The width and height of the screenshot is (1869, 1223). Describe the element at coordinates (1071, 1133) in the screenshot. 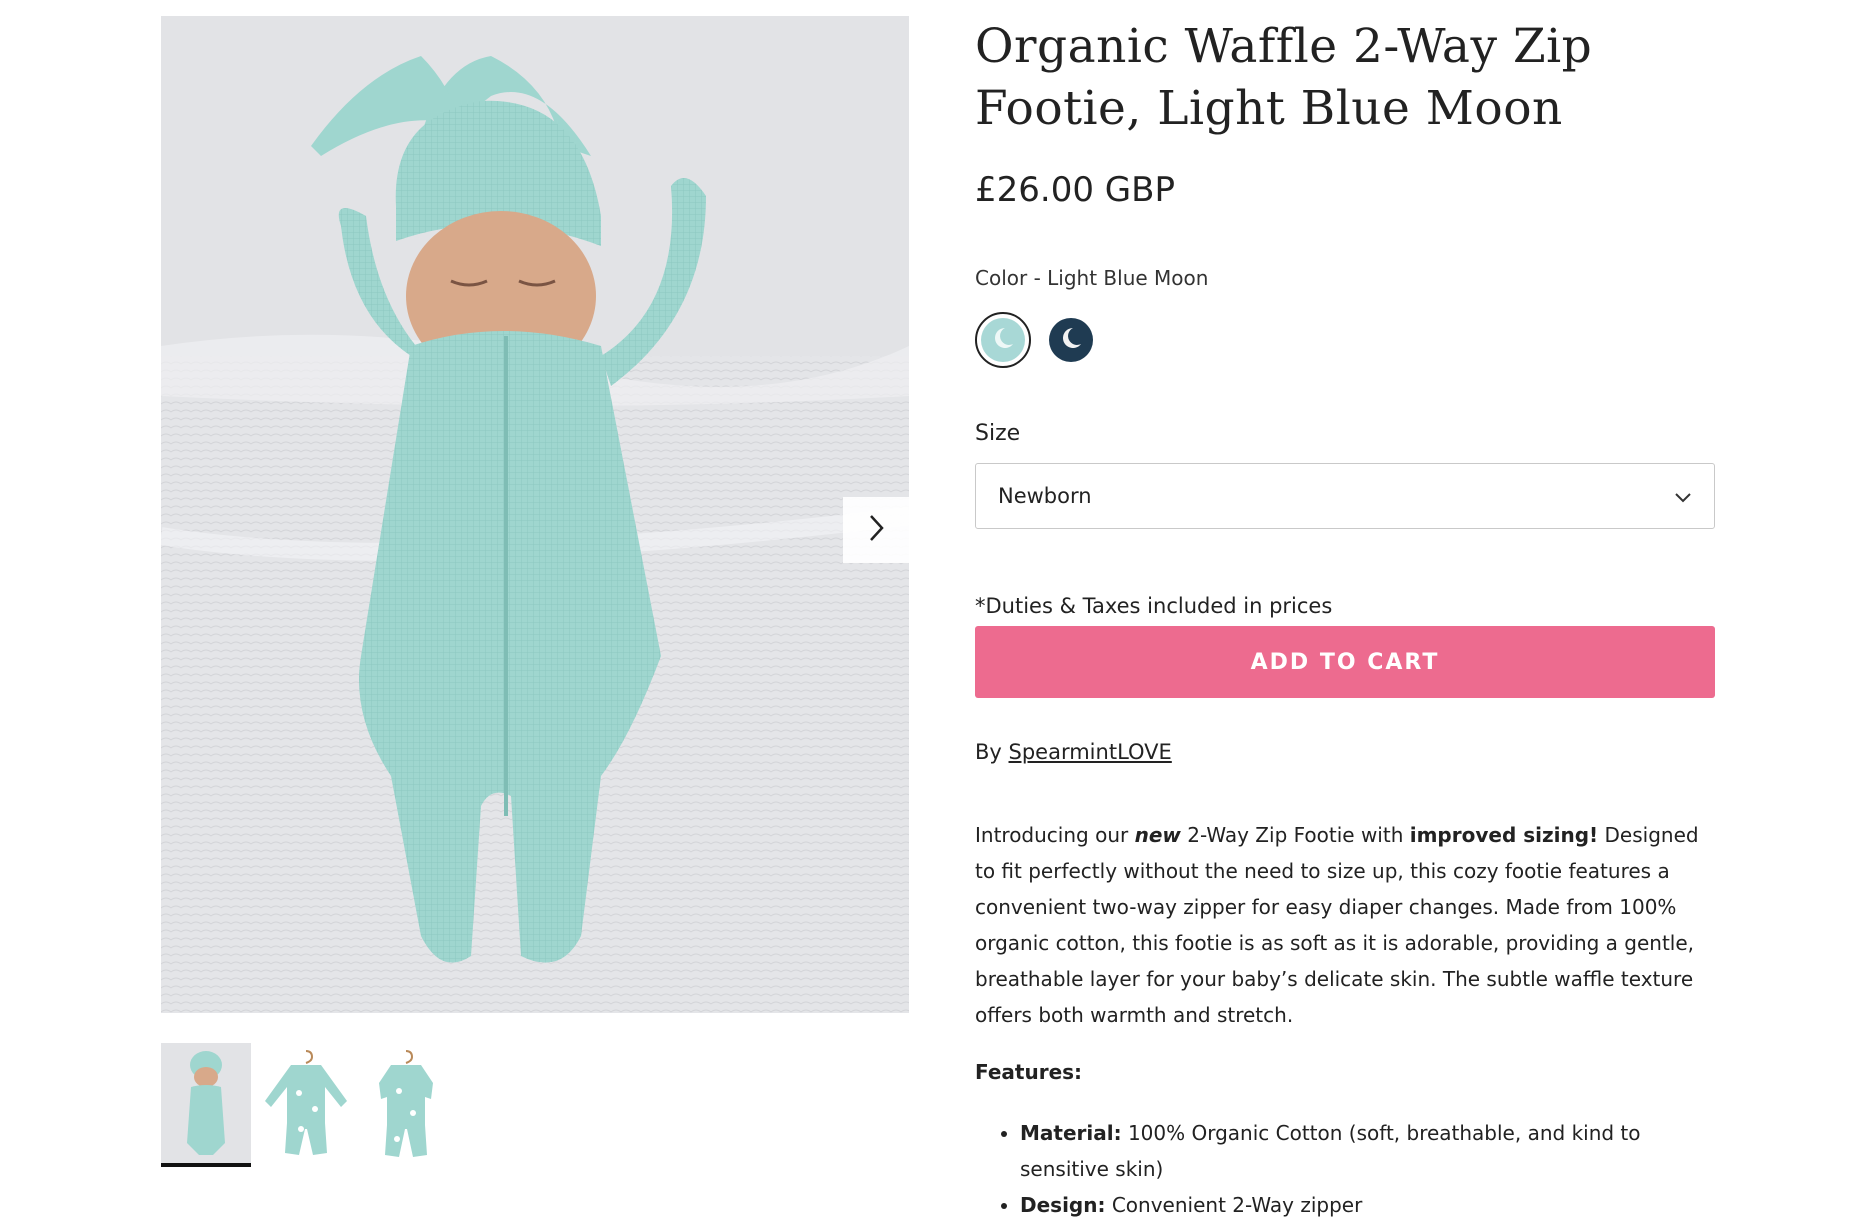

I see `feature-label: Material:` at that location.